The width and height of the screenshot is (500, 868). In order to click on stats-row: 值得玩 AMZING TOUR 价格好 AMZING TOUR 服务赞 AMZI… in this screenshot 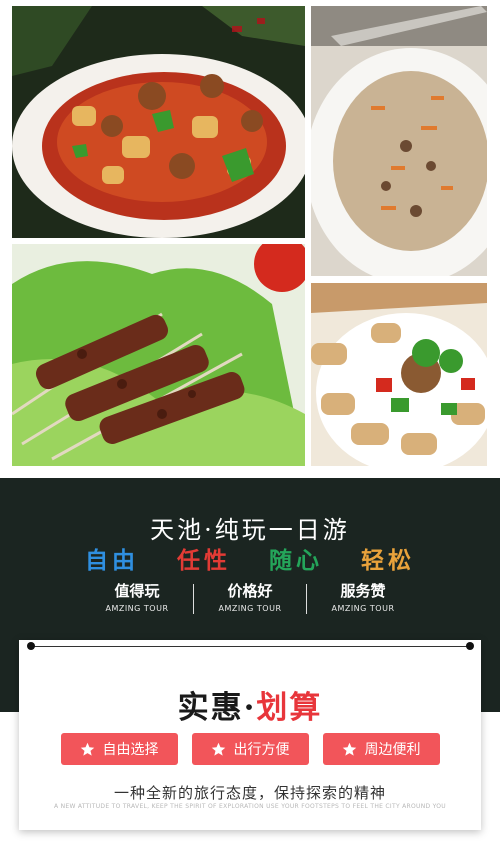, I will do `click(250, 597)`.